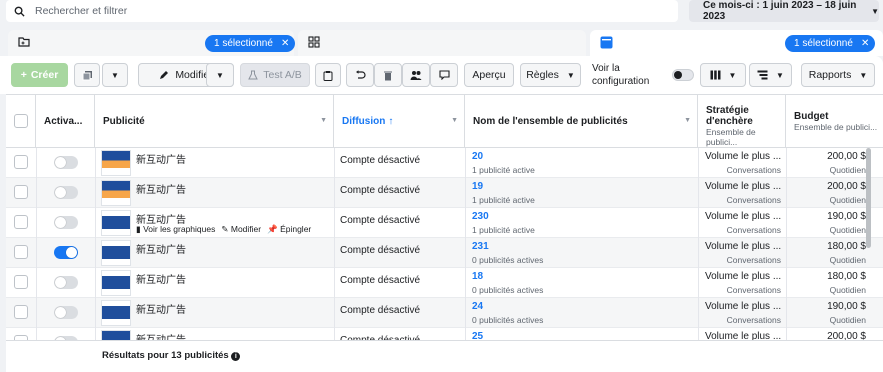  Describe the element at coordinates (39, 75) in the screenshot. I see `create-button: + Créer` at that location.